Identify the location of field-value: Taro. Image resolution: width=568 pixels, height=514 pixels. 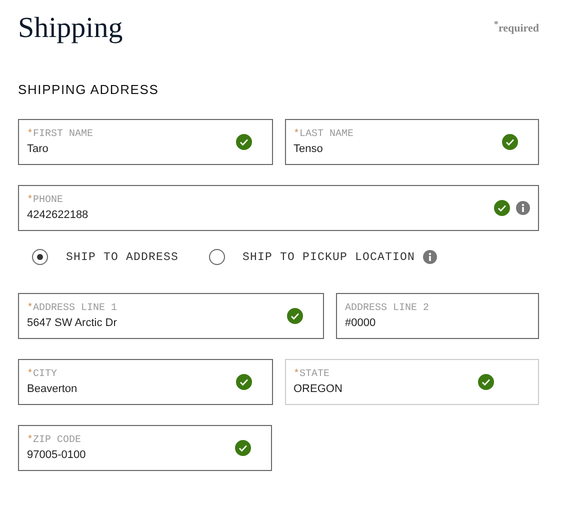
(38, 149).